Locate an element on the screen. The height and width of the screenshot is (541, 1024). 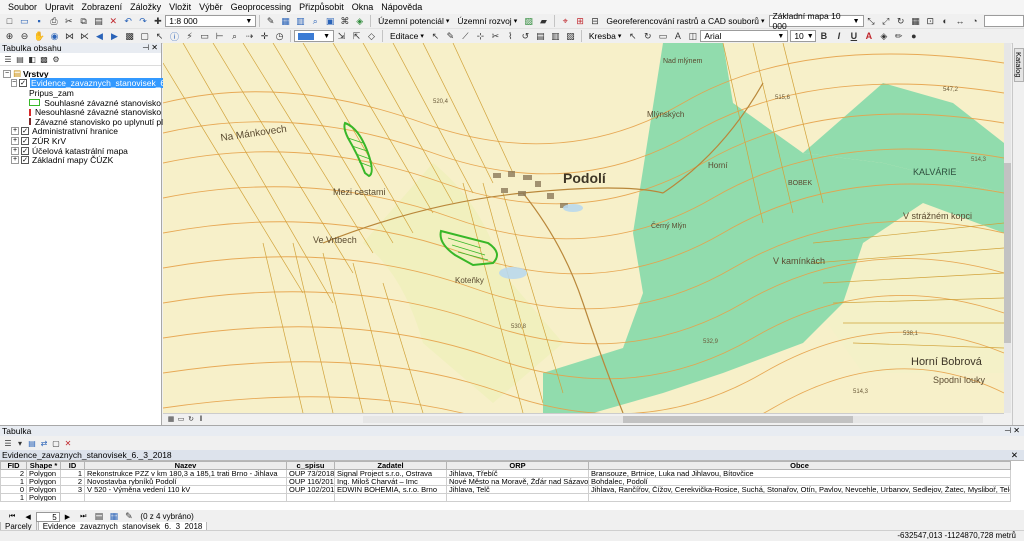
add-data-icon: ✚ is located at coordinates (157, 21).